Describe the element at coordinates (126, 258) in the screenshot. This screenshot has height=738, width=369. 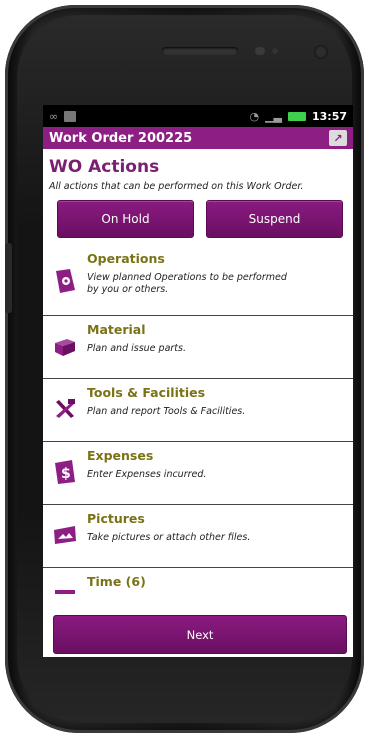
I see `list-item-label: Operations` at that location.